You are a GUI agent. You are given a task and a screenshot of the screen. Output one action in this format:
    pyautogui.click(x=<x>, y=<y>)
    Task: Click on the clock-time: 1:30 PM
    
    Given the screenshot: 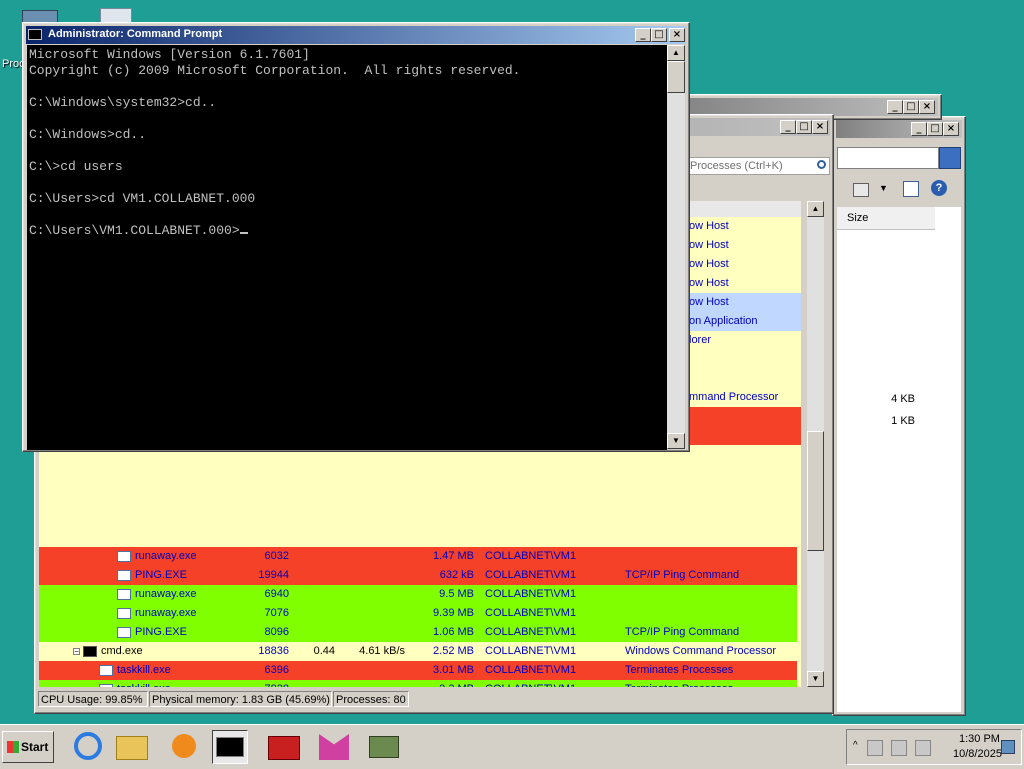 What is the action you would take?
    pyautogui.click(x=979, y=739)
    